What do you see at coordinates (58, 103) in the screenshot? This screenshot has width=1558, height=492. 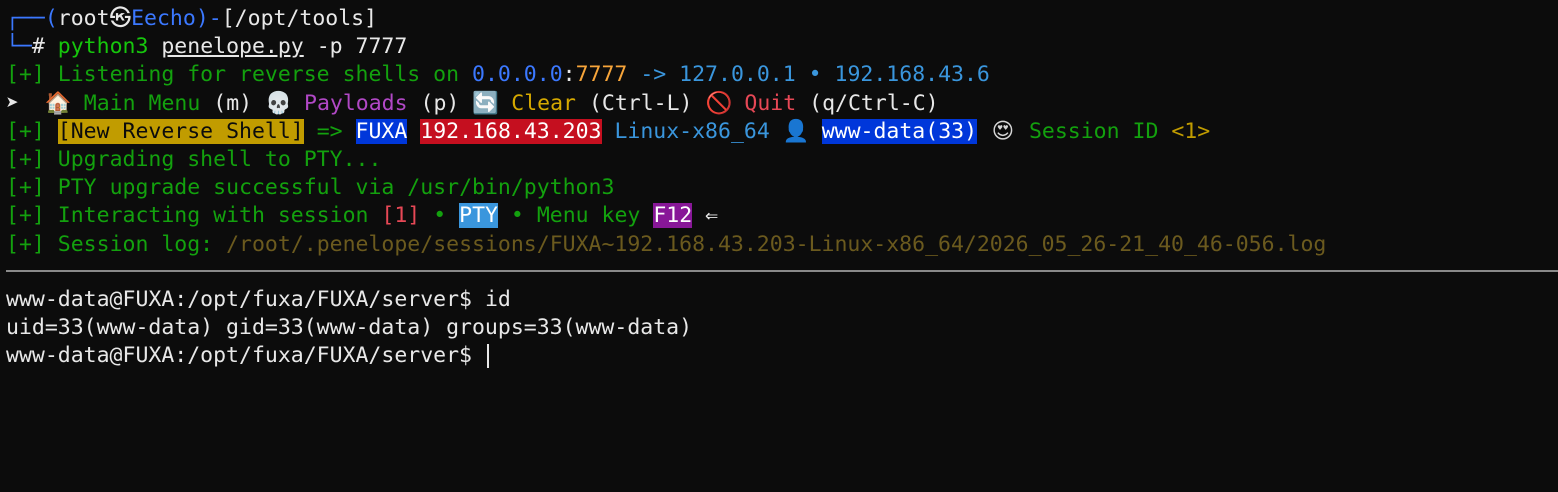 I see `home-icon: 🏠` at bounding box center [58, 103].